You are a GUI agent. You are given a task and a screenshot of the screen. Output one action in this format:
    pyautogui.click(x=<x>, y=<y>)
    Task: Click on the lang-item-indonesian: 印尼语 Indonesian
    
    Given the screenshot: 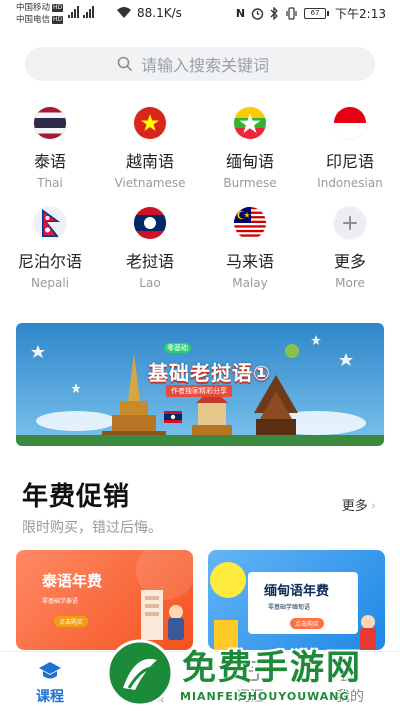 What is the action you would take?
    pyautogui.click(x=350, y=149)
    